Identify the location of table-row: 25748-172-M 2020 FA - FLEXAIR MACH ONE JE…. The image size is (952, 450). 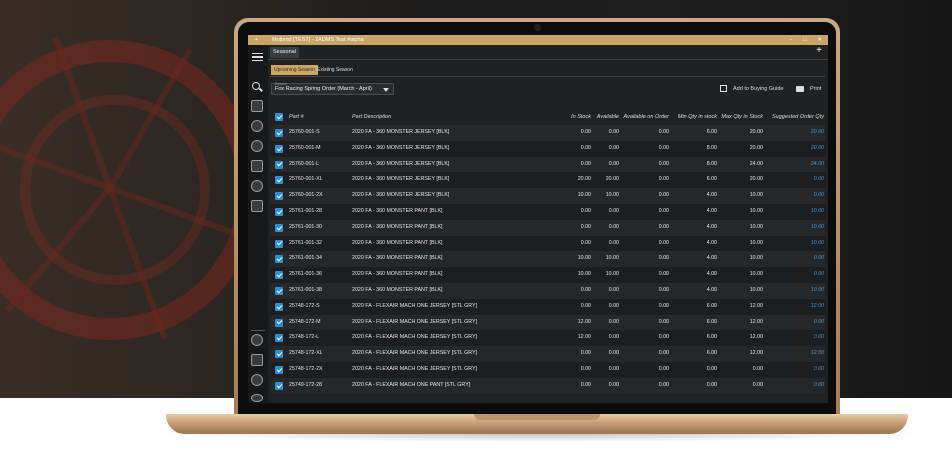
(548, 322).